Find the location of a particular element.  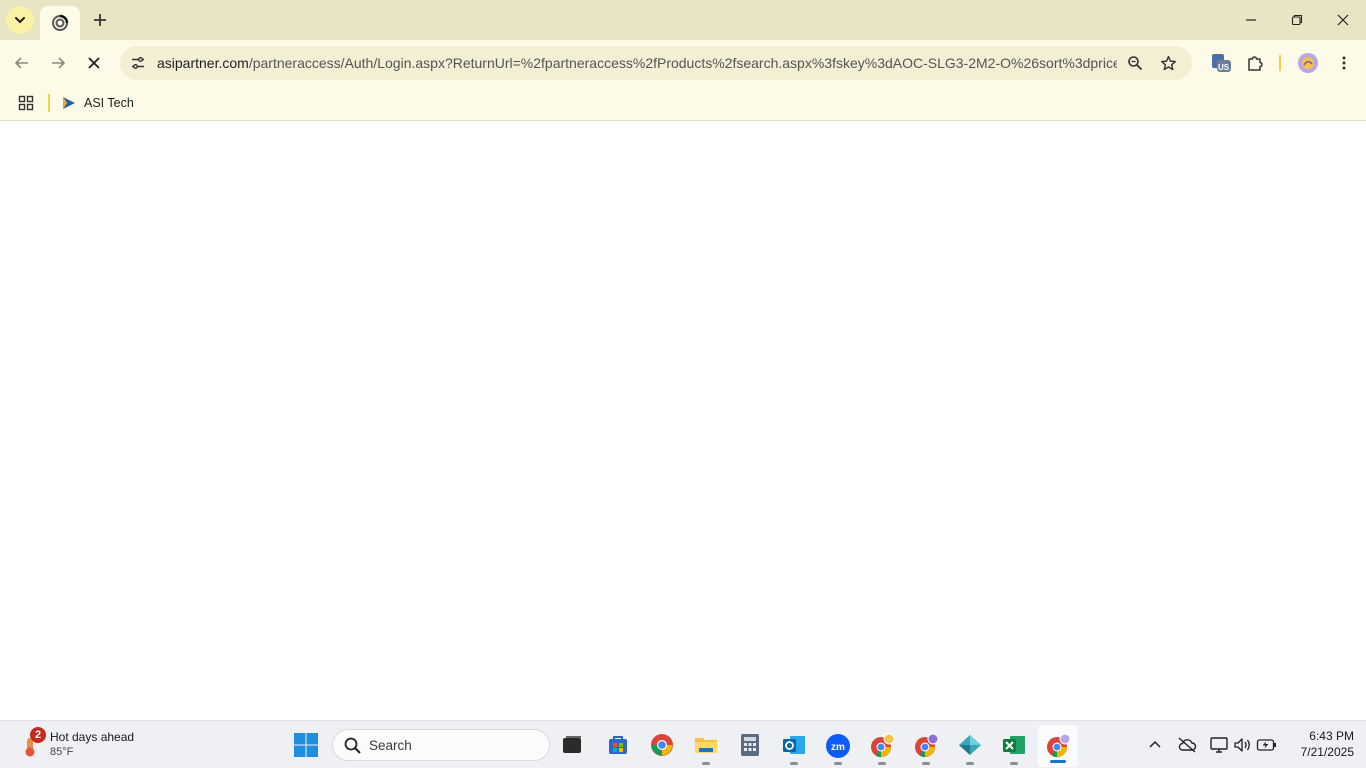

taskbar-app-excel is located at coordinates (1014, 748).